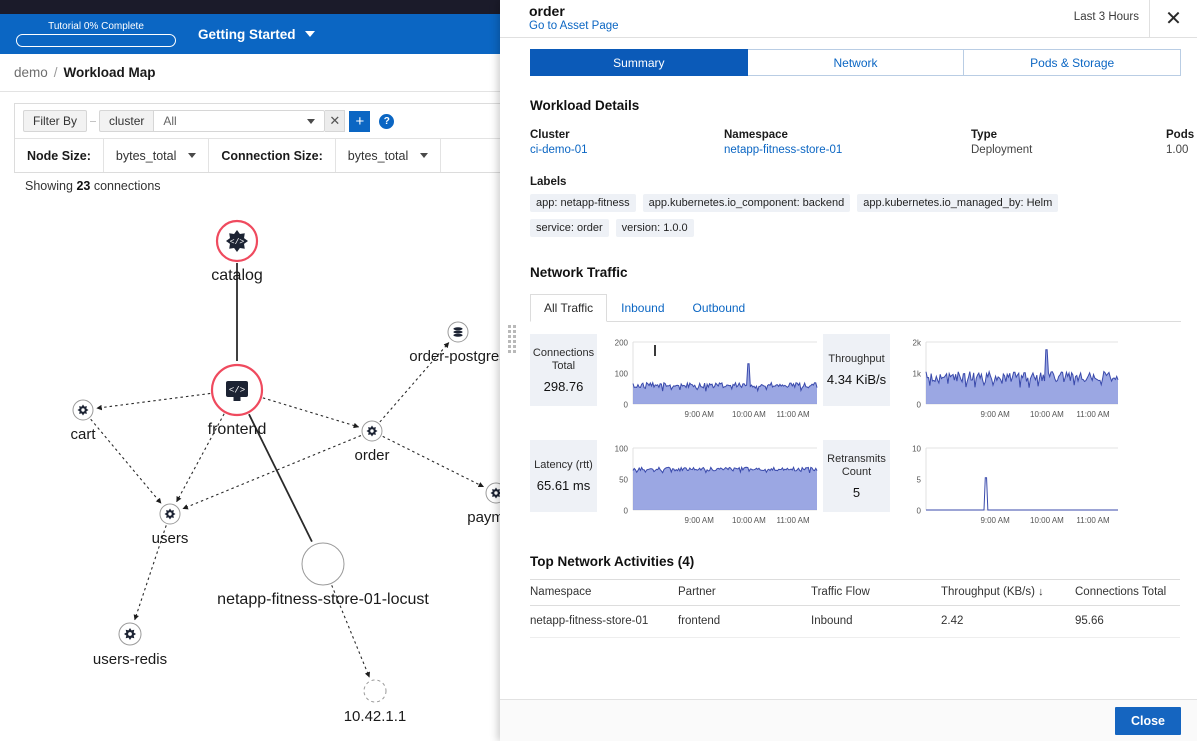 The image size is (1197, 741). I want to click on close-icon: ✕, so click(1173, 18).